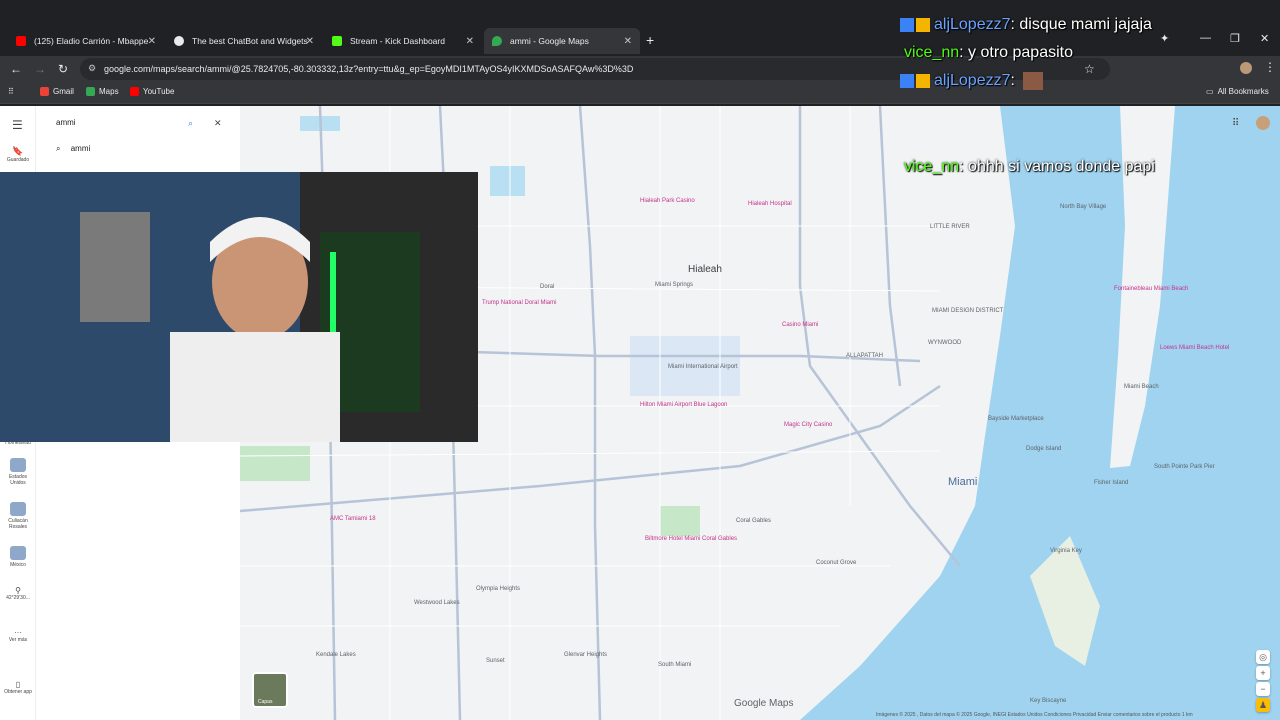 The image size is (1280, 720). Describe the element at coordinates (265, 702) in the screenshot. I see `layers-label: Capas` at that location.